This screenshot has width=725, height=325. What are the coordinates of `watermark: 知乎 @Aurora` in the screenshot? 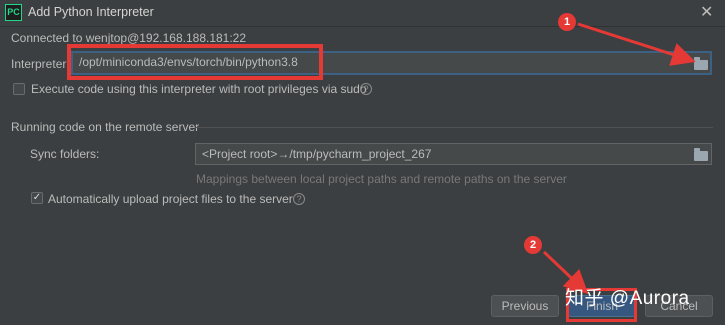 It's located at (627, 298).